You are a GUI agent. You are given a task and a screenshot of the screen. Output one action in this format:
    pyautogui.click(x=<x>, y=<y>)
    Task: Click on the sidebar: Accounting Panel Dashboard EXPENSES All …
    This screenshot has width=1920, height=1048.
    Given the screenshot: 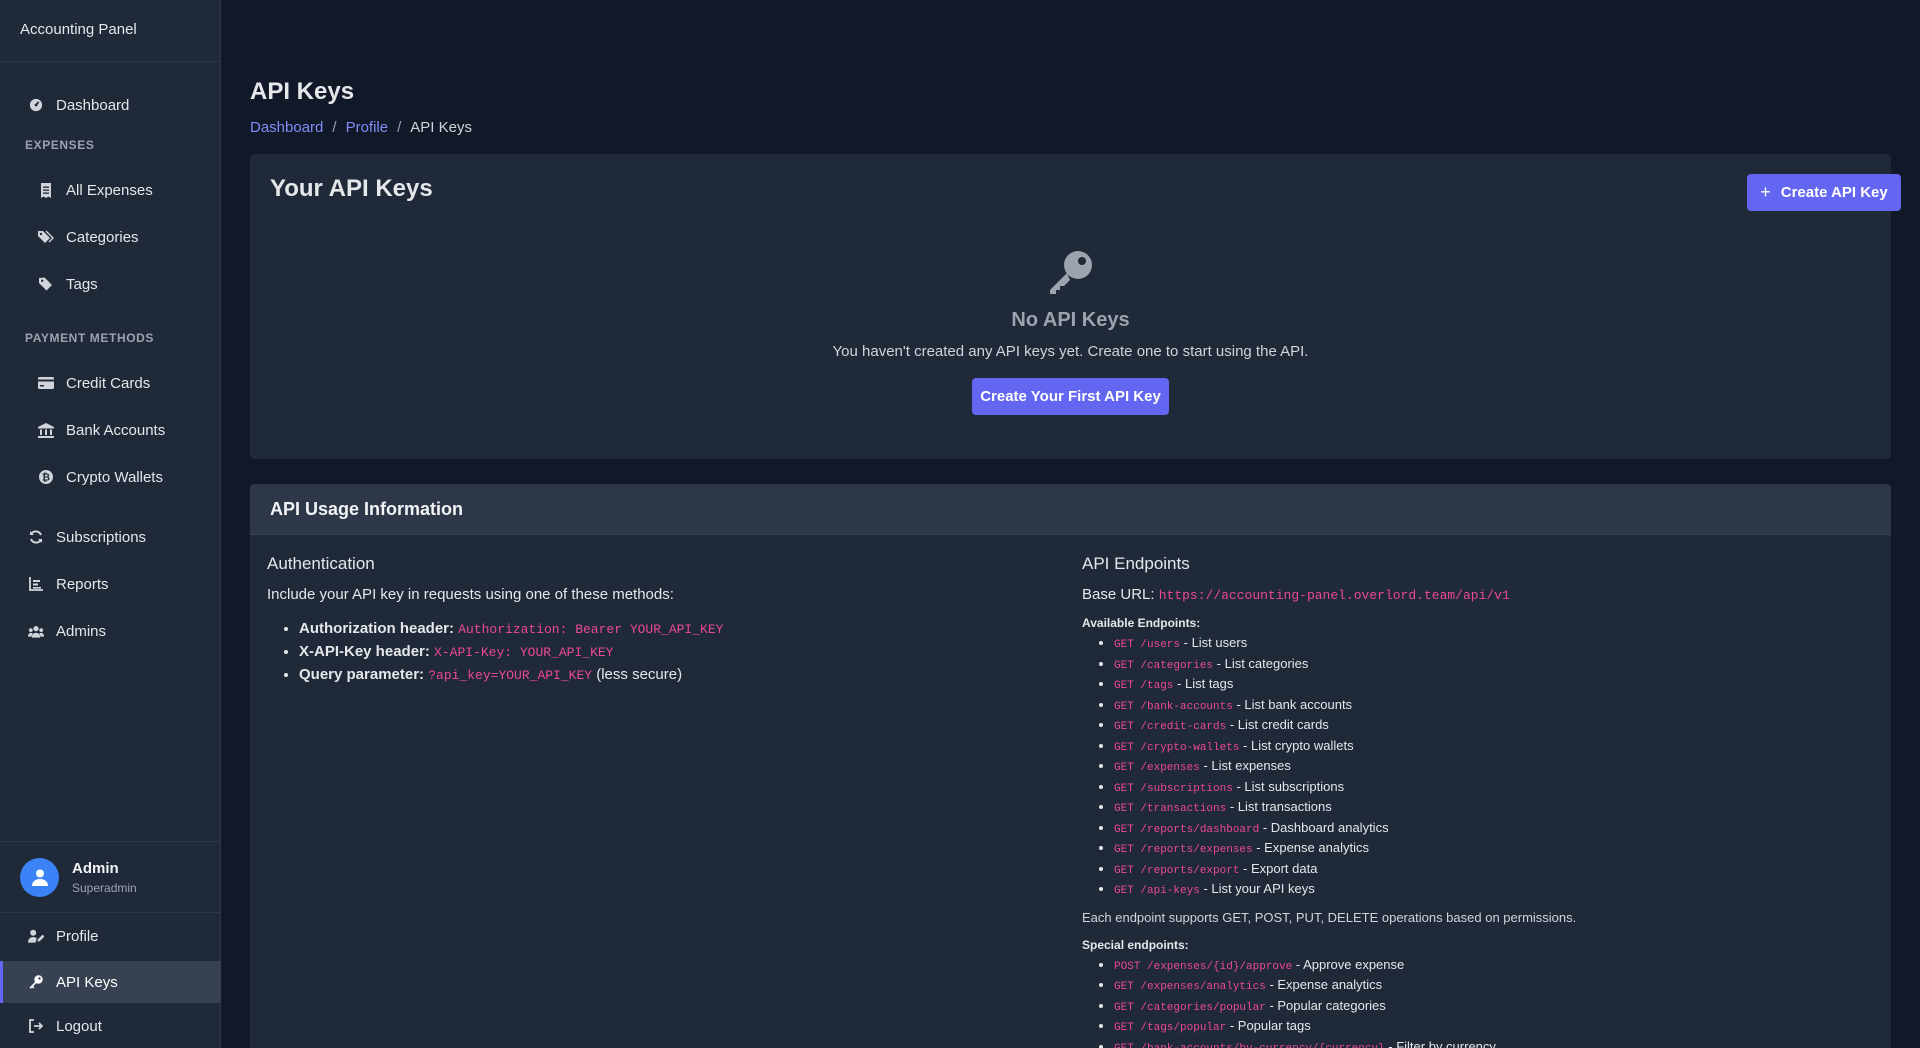 What is the action you would take?
    pyautogui.click(x=110, y=524)
    